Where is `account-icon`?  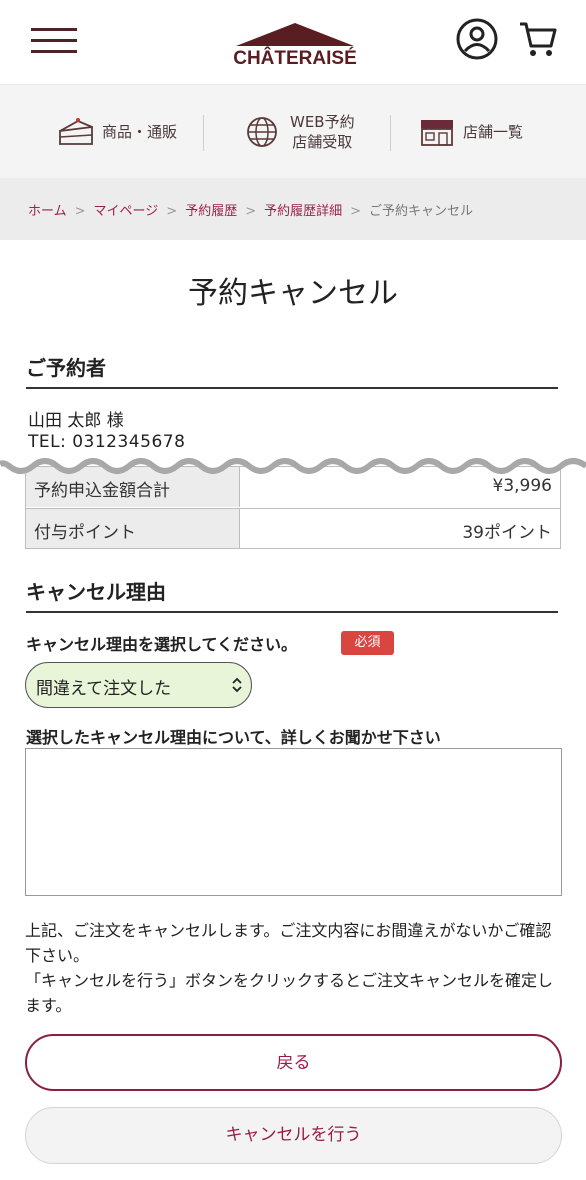
account-icon is located at coordinates (477, 39).